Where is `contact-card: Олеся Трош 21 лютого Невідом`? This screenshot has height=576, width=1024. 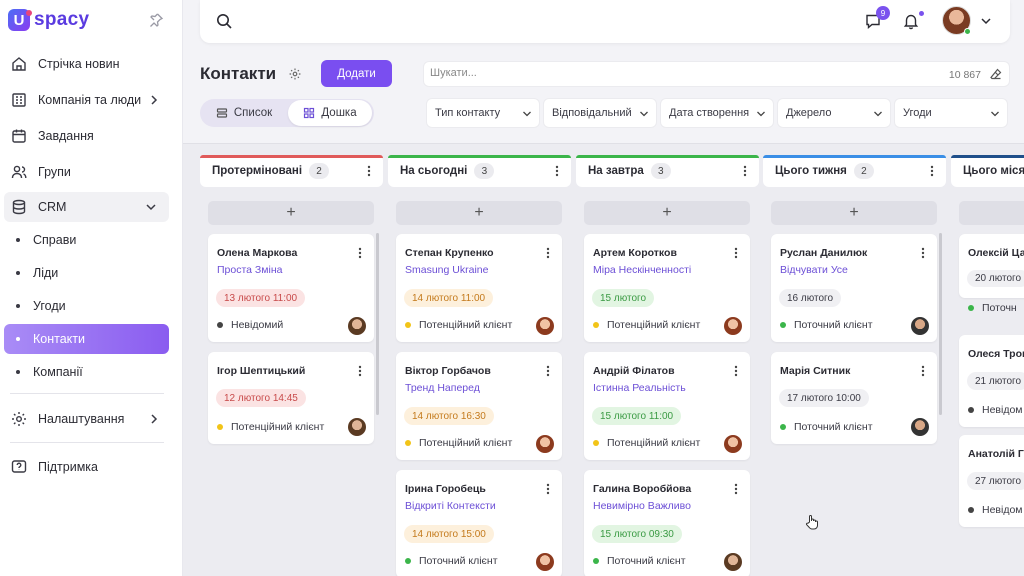
contact-card: Олеся Трош 21 лютого Невідом is located at coordinates (991, 381).